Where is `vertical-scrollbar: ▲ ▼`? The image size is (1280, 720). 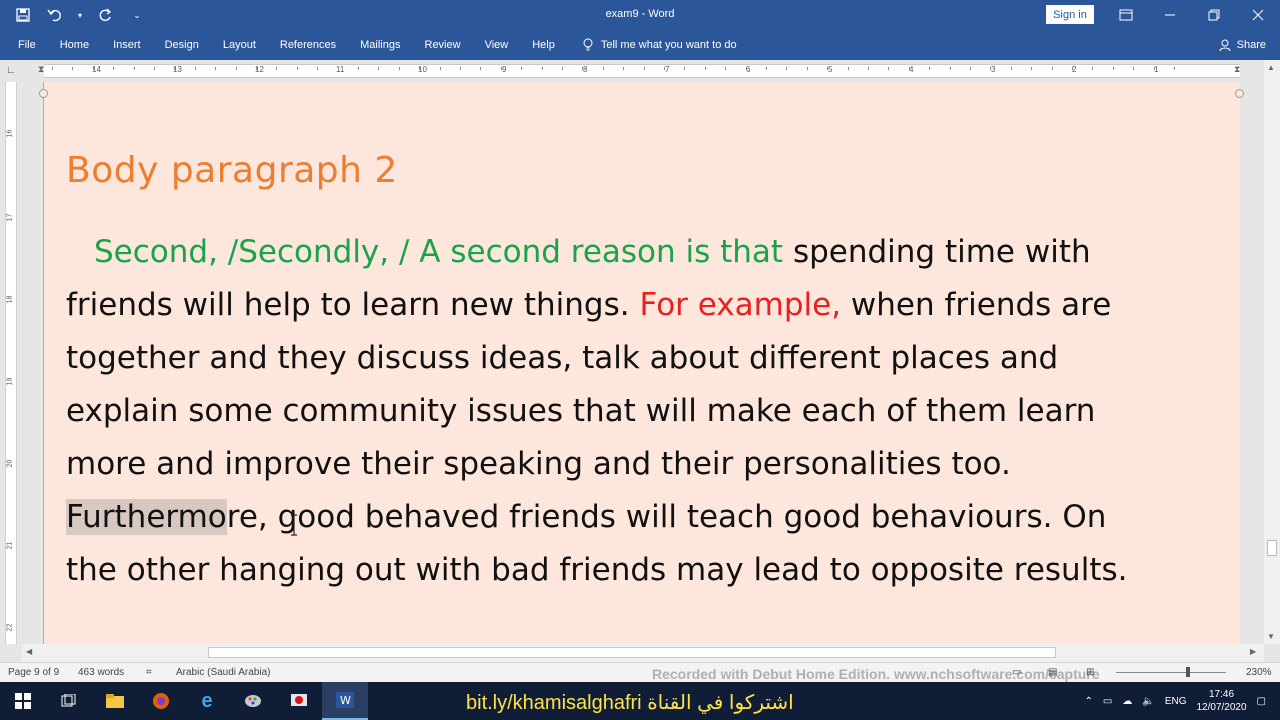 vertical-scrollbar: ▲ ▼ is located at coordinates (1272, 352).